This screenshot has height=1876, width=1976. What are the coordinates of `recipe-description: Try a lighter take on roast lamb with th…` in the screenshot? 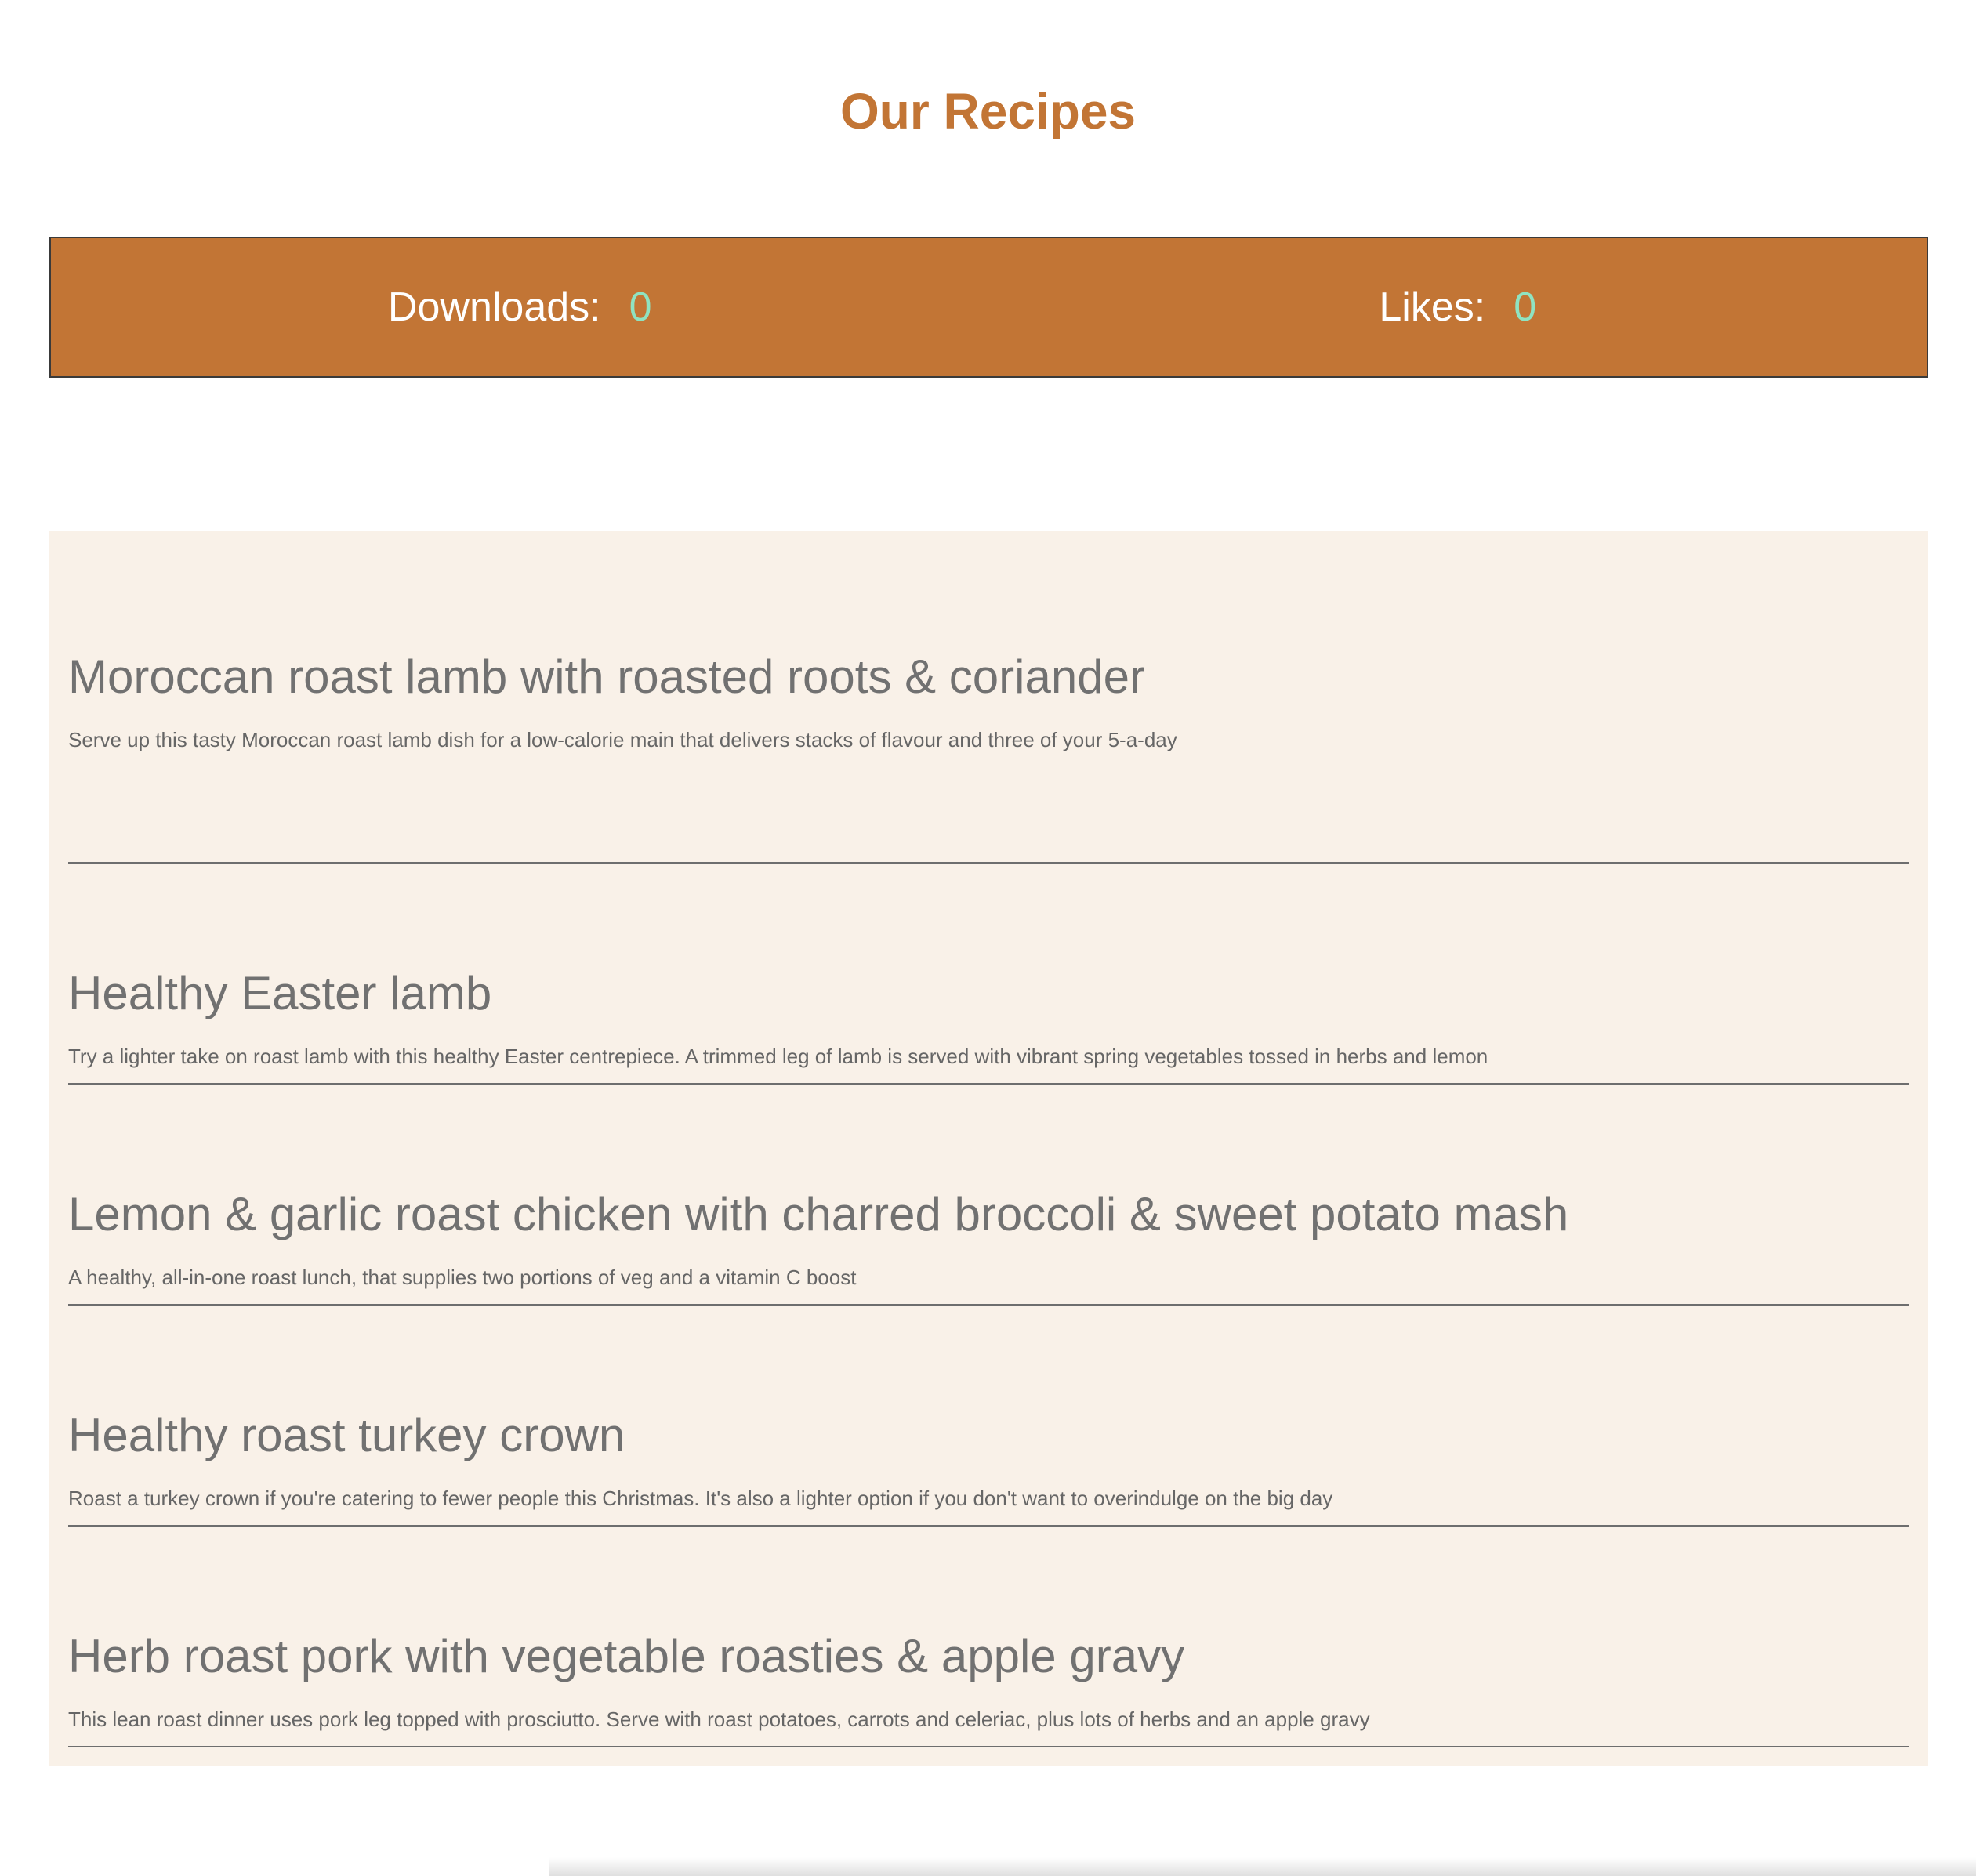 It's located at (778, 1056).